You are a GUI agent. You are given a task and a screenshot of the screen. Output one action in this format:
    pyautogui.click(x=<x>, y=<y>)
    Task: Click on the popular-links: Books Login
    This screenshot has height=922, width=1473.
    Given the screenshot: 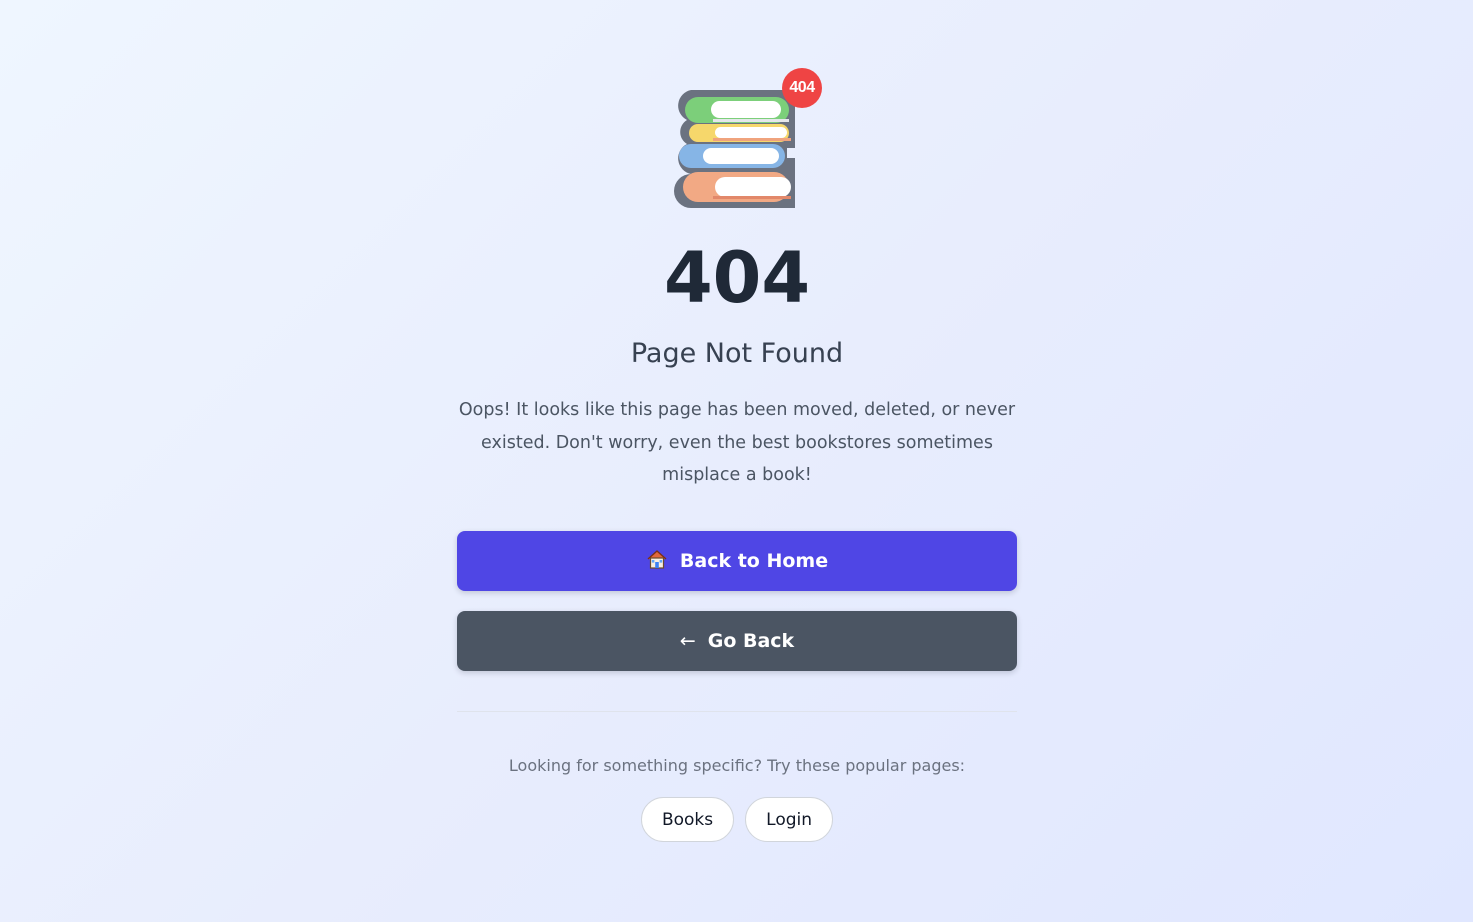 What is the action you would take?
    pyautogui.click(x=737, y=819)
    